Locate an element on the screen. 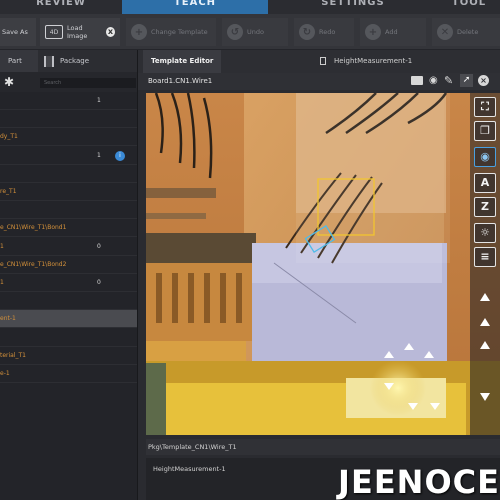  view-title: Board1.CN1.Wire1 is located at coordinates (180, 81).